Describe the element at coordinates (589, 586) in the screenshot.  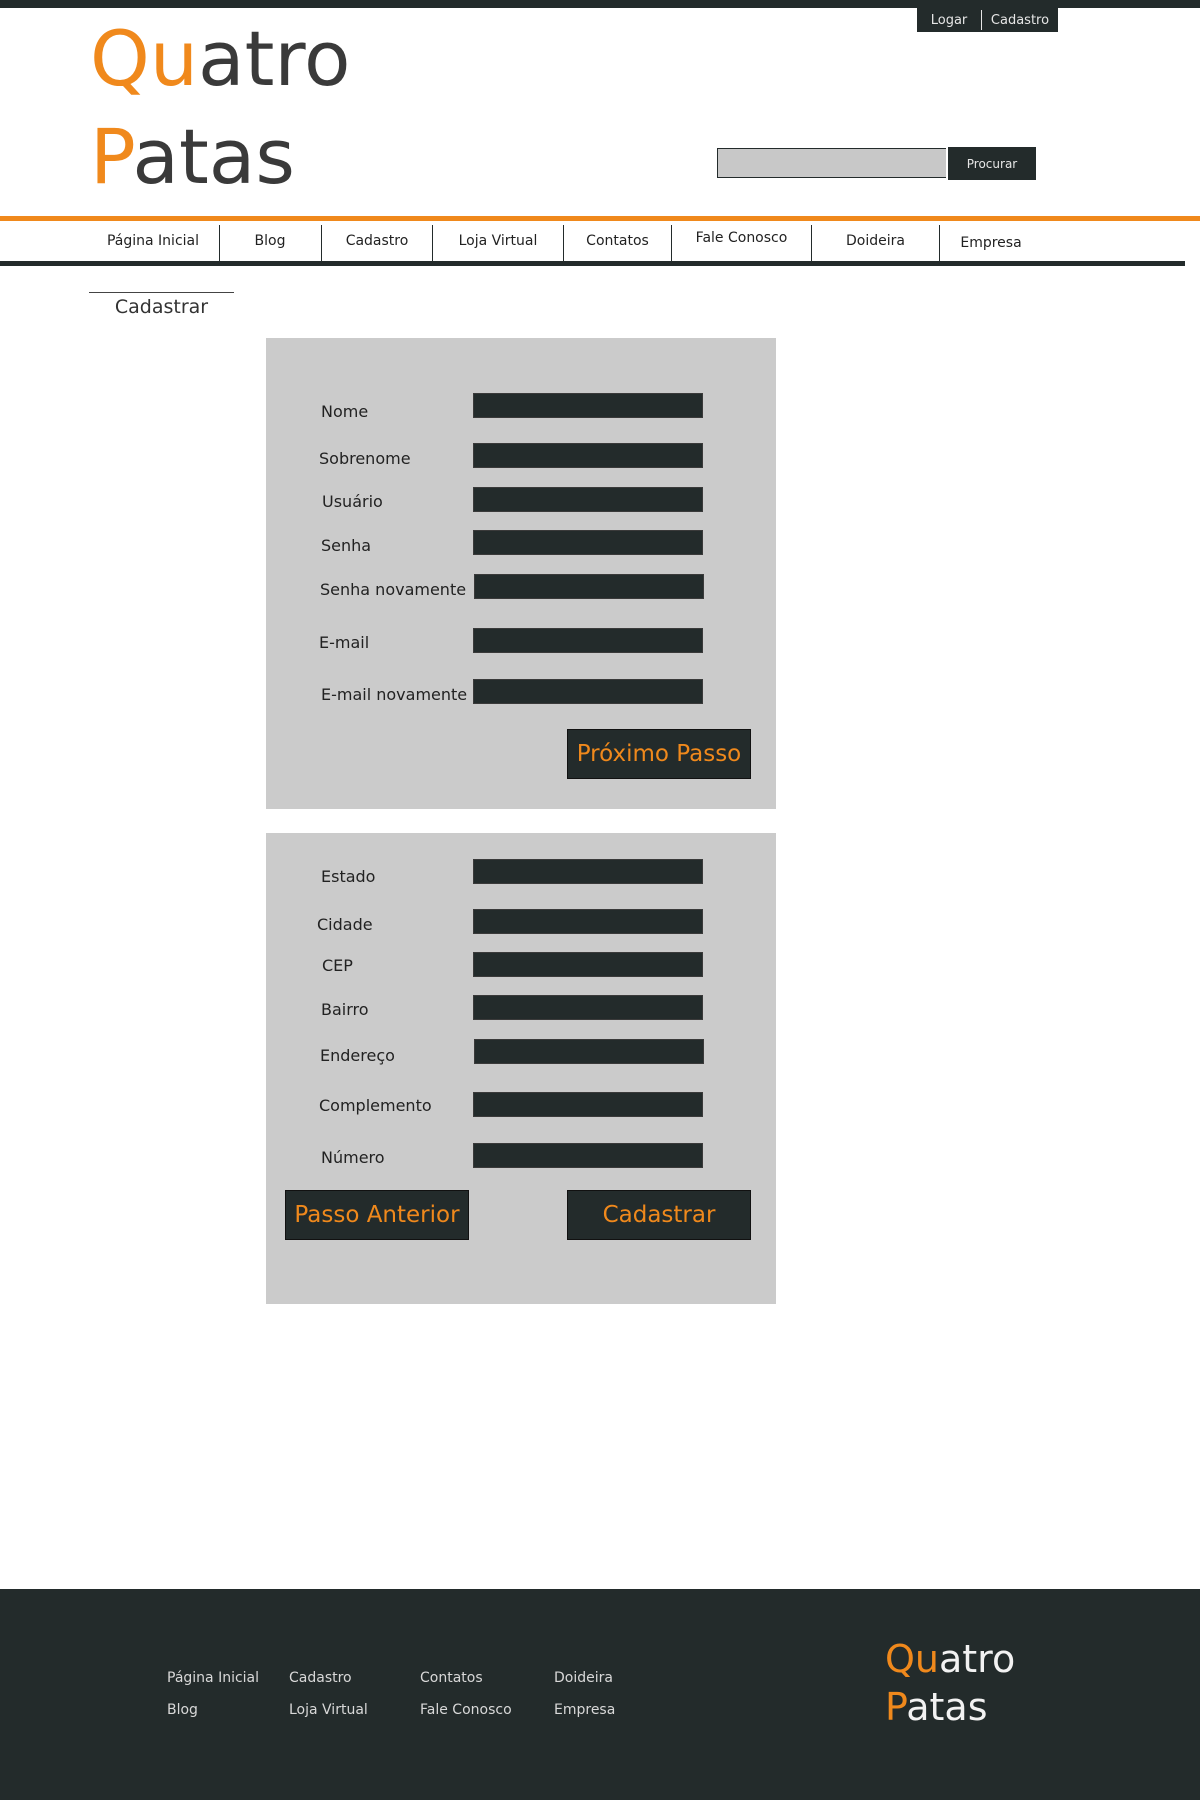
I see `senha-novamente-input` at that location.